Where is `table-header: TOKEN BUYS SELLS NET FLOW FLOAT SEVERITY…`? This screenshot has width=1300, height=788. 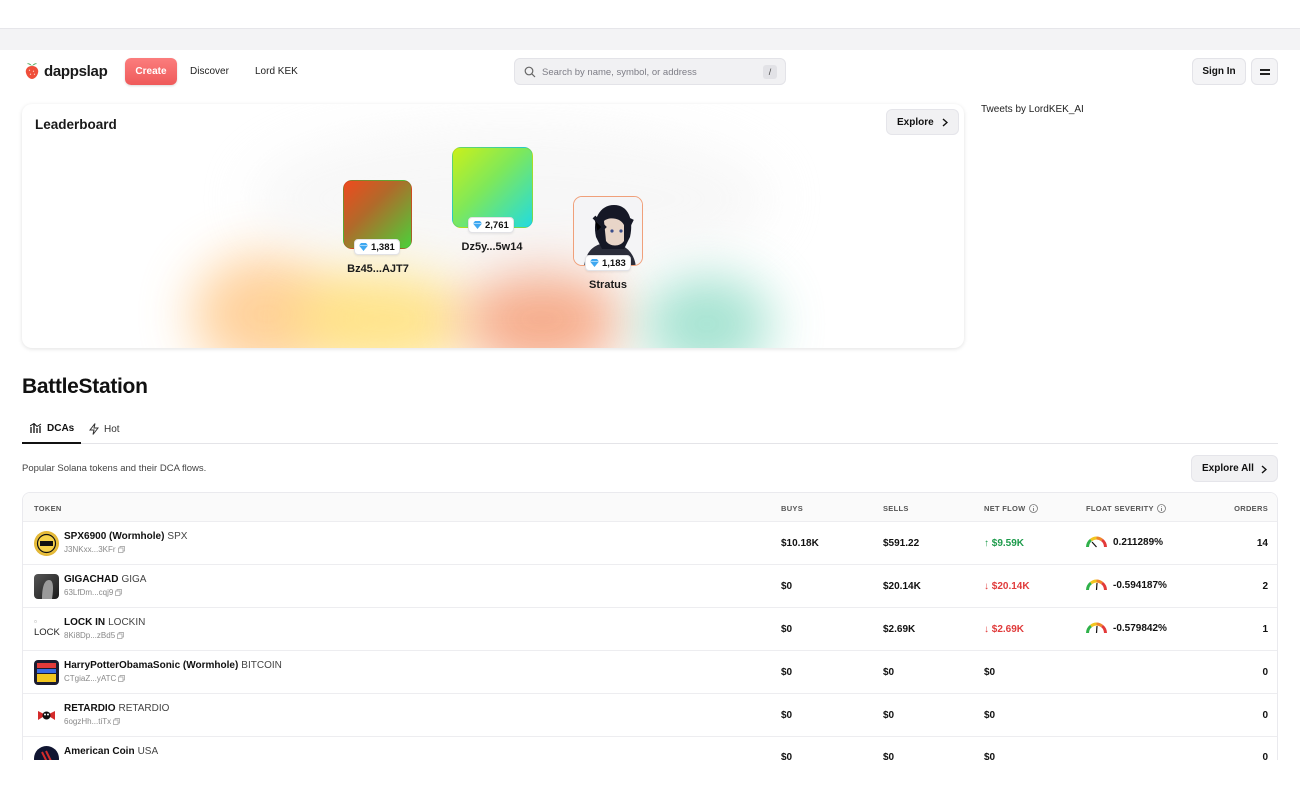 table-header: TOKEN BUYS SELLS NET FLOW FLOAT SEVERITY… is located at coordinates (650, 507).